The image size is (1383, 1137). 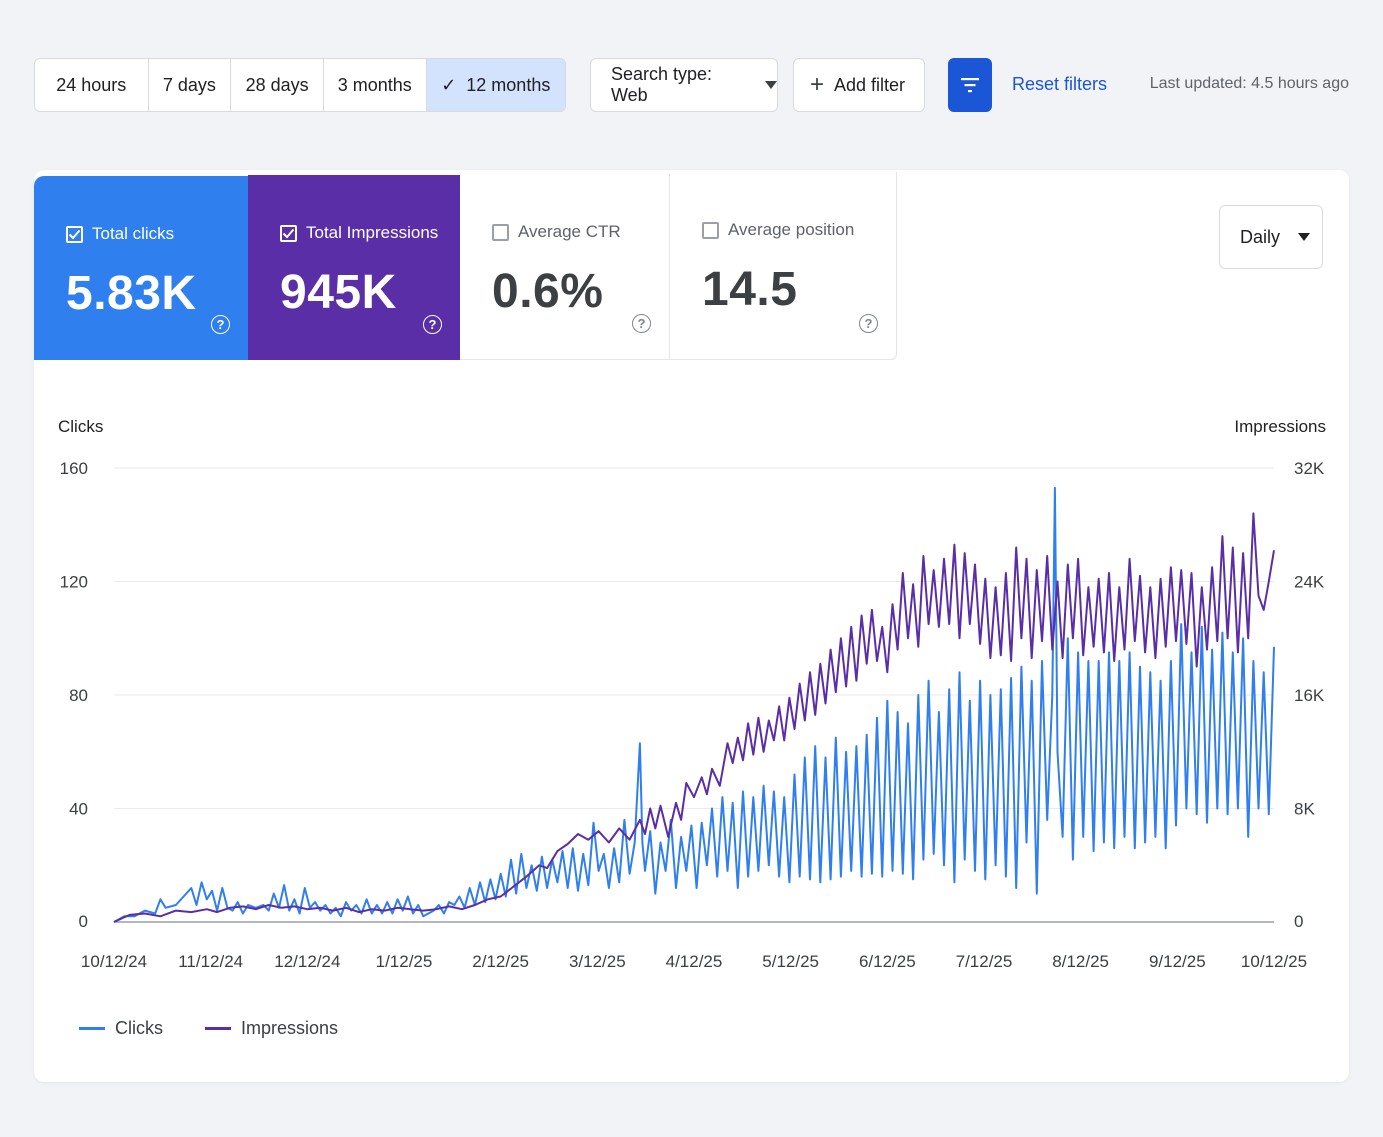 I want to click on range-3-months: 3 months, so click(x=375, y=85).